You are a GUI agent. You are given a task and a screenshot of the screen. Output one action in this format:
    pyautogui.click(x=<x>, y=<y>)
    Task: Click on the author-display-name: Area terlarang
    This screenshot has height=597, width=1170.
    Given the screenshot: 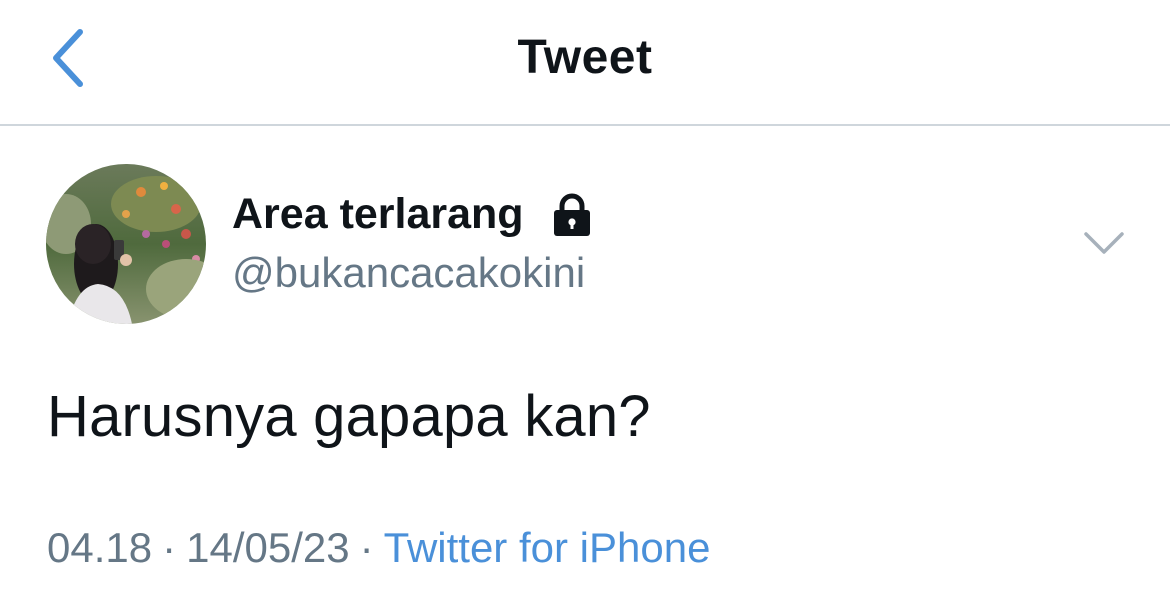 What is the action you would take?
    pyautogui.click(x=378, y=214)
    